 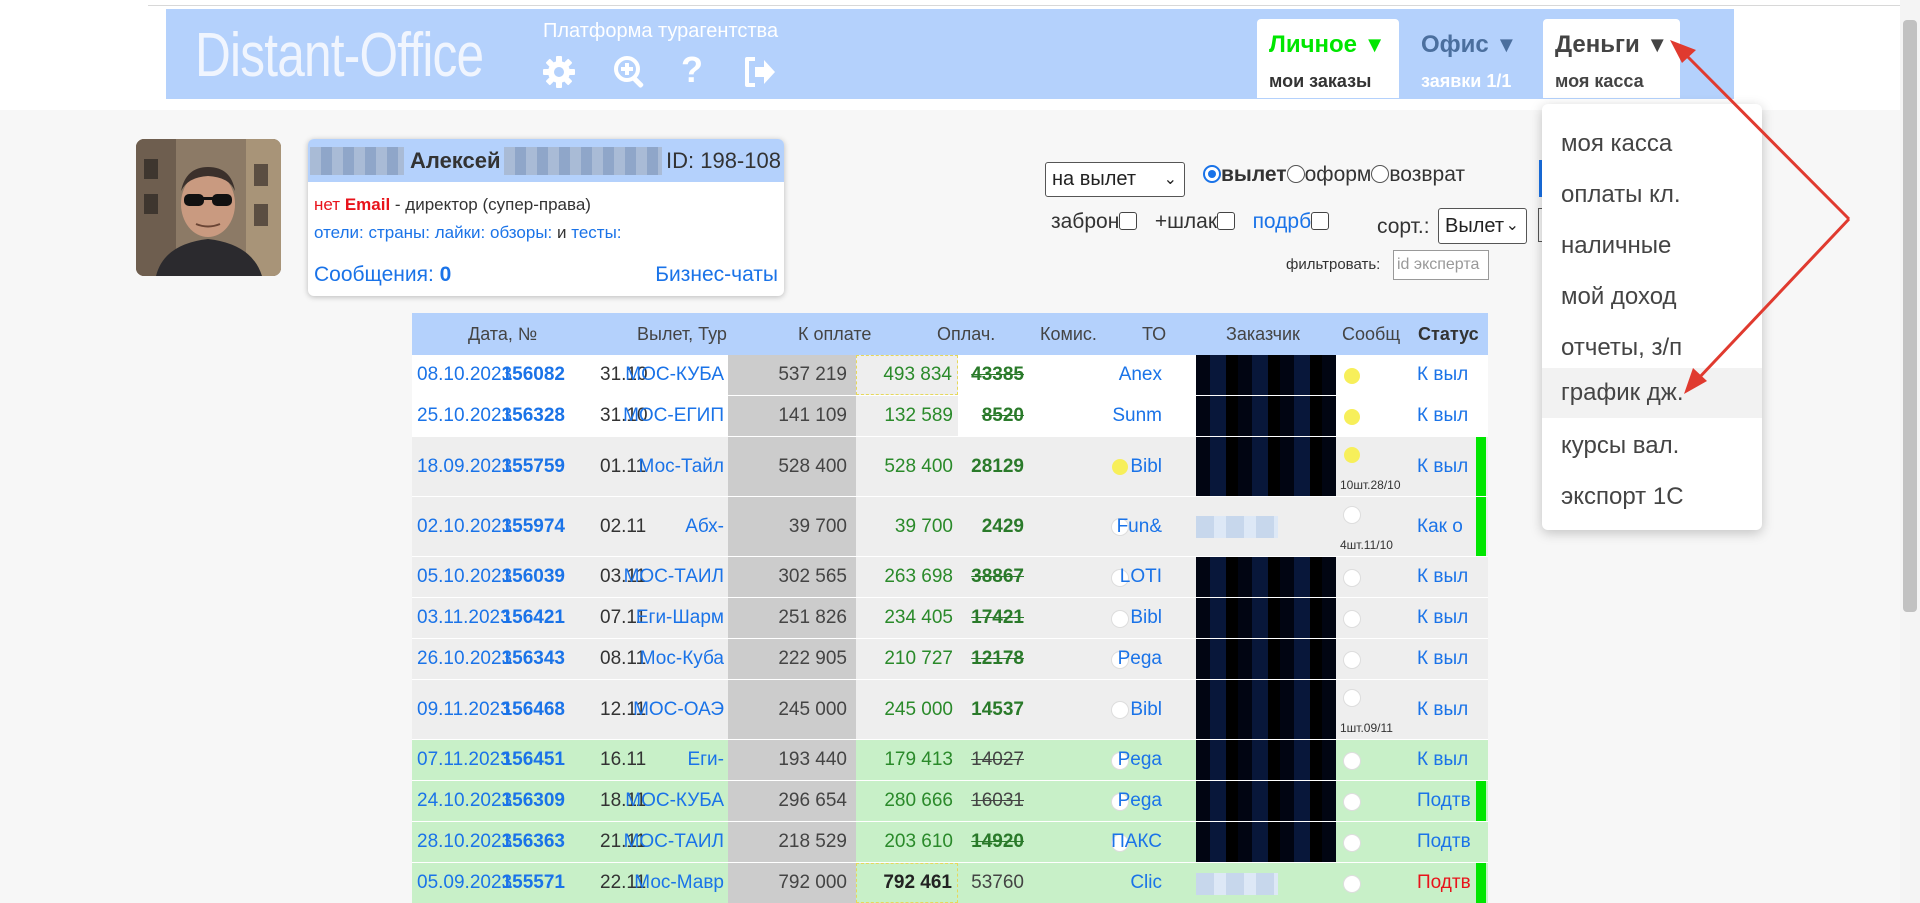 I want to click on scrollbar-thumb, so click(x=1910, y=316).